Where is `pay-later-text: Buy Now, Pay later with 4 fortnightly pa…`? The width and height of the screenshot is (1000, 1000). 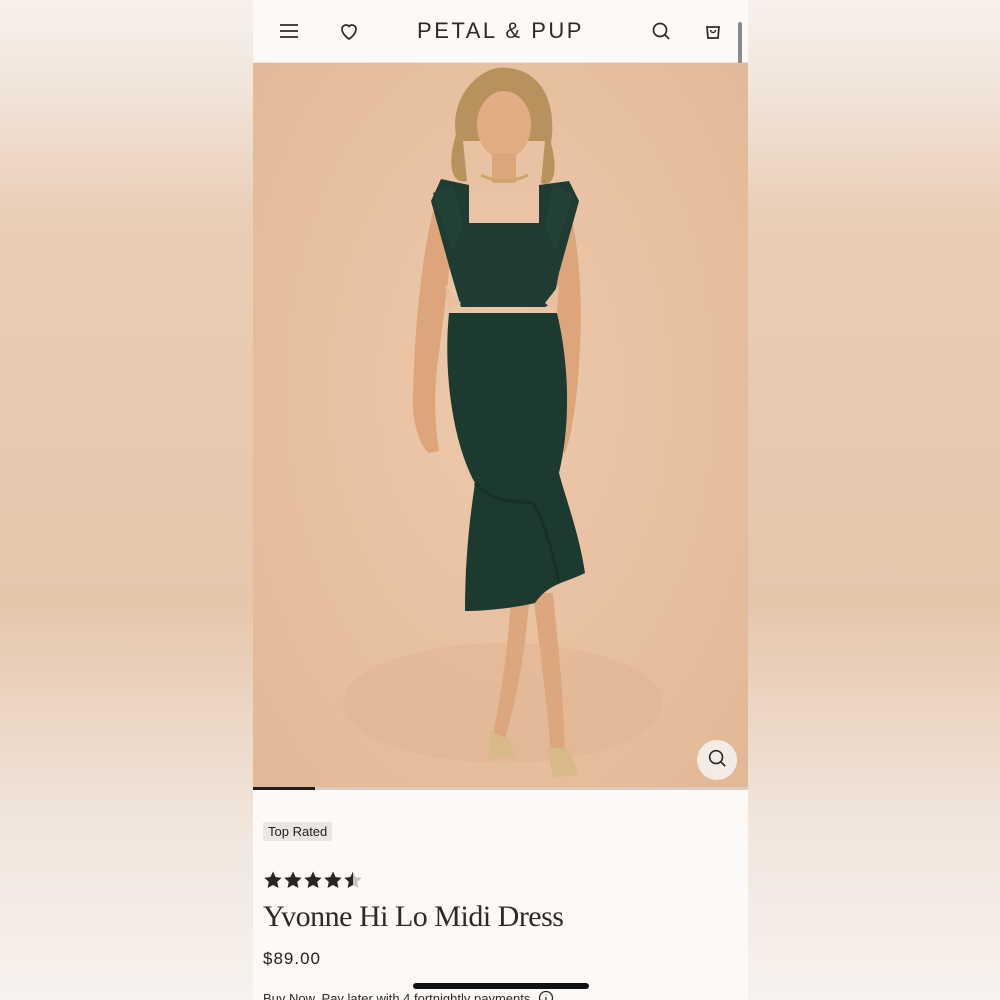
pay-later-text: Buy Now, Pay later with 4 fortnightly pa… is located at coordinates (397, 995).